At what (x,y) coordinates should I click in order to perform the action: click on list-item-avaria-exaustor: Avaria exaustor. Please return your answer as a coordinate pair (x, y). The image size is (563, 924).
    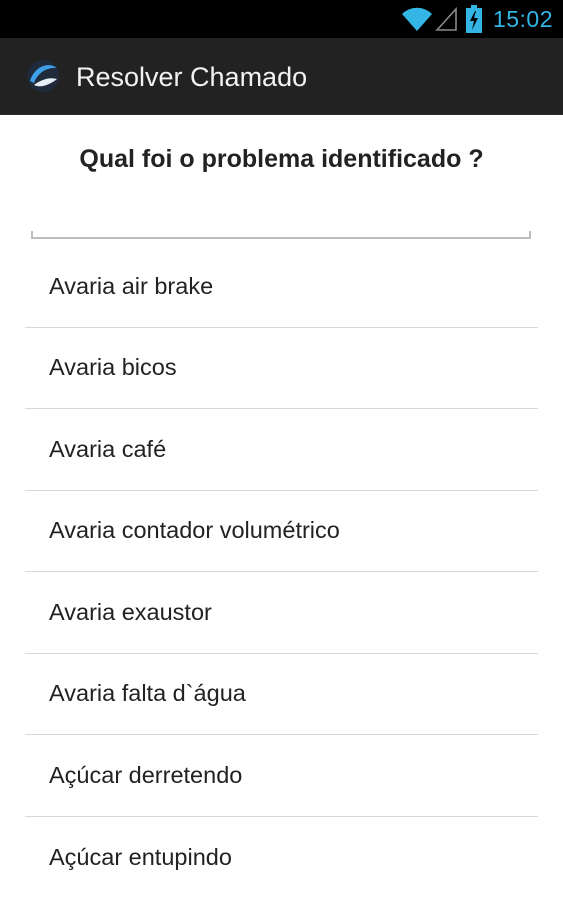
    Looking at the image, I should click on (281, 613).